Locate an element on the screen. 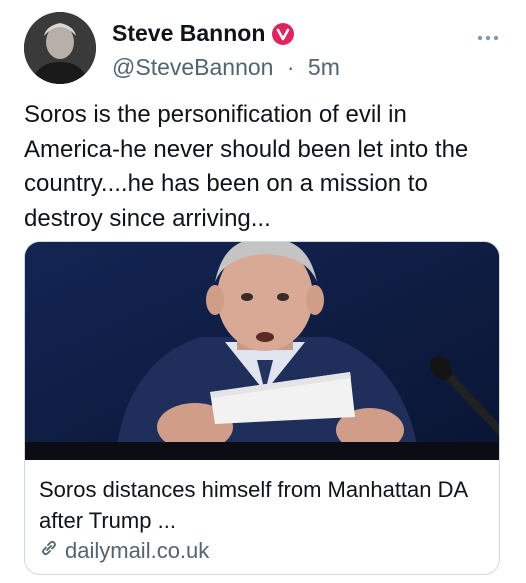 This screenshot has width=526, height=583. more-horizontal-icon is located at coordinates (488, 38).